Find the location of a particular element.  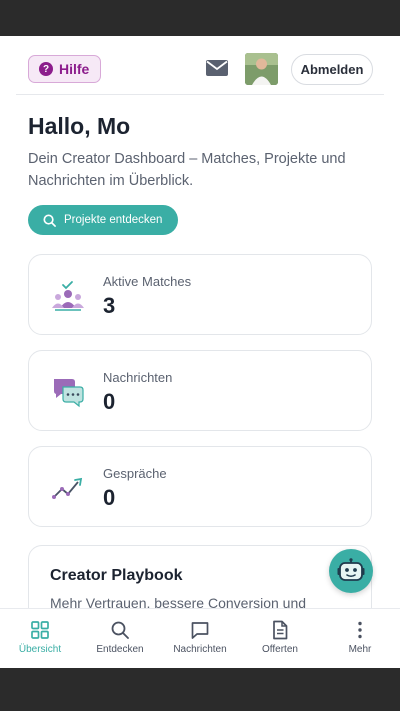

tab-label: Nachrichten is located at coordinates (200, 649).